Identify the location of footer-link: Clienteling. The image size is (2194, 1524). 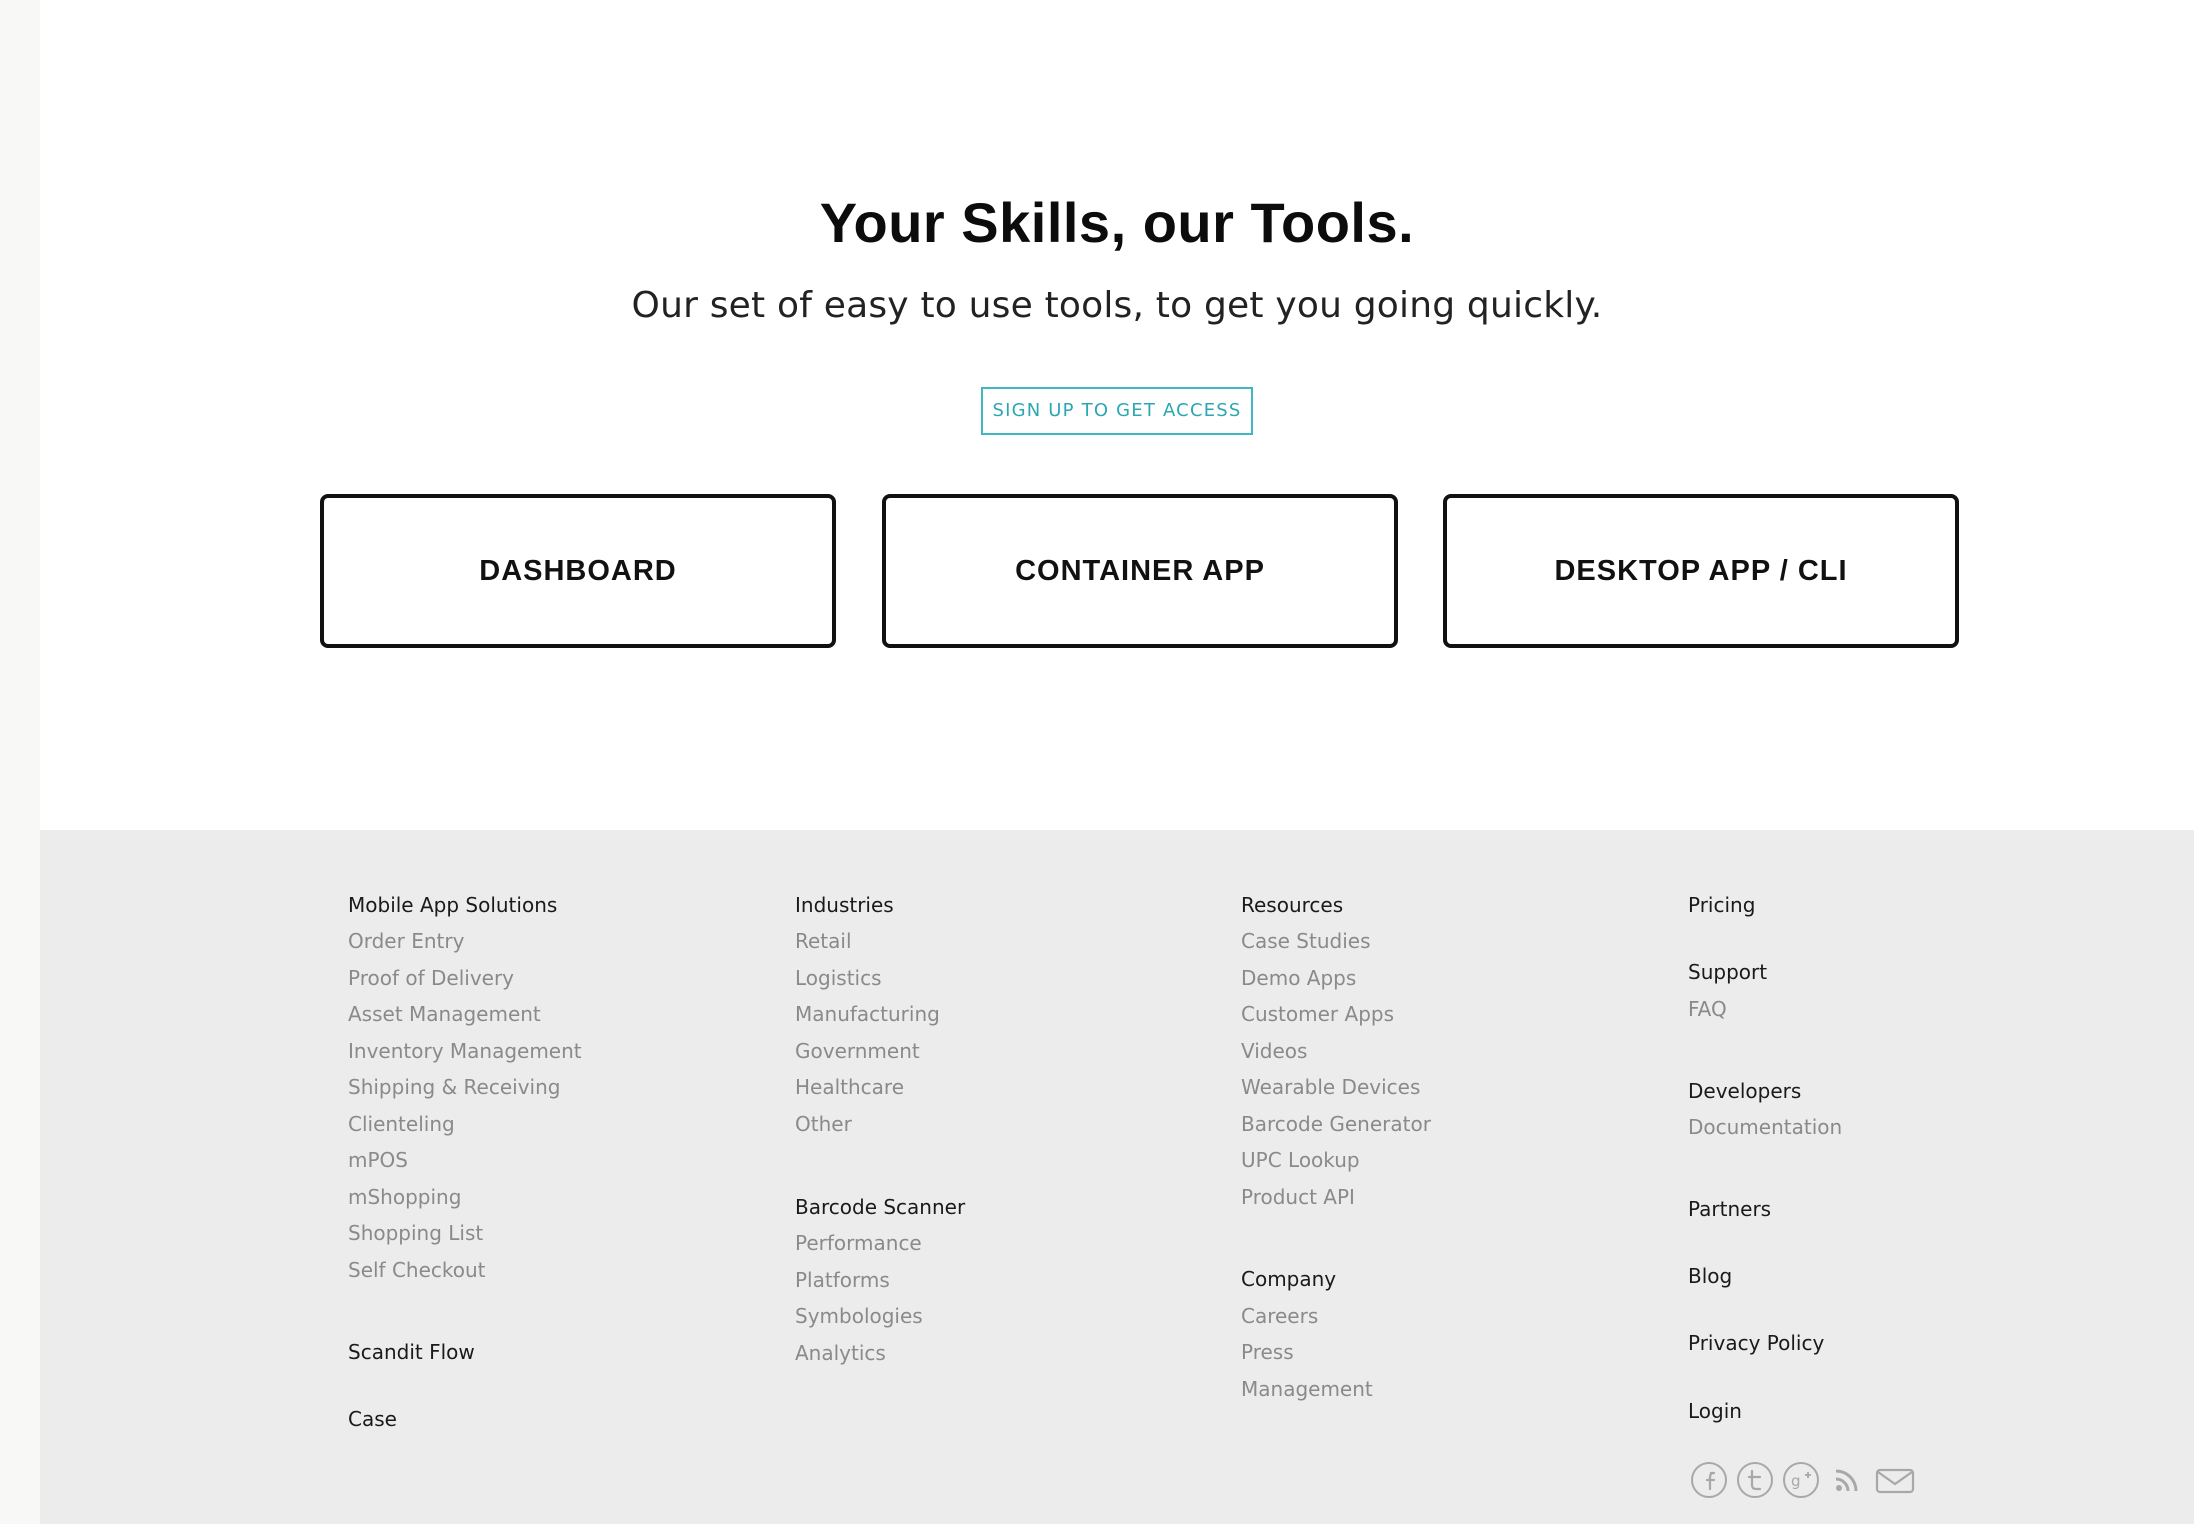
(401, 1124).